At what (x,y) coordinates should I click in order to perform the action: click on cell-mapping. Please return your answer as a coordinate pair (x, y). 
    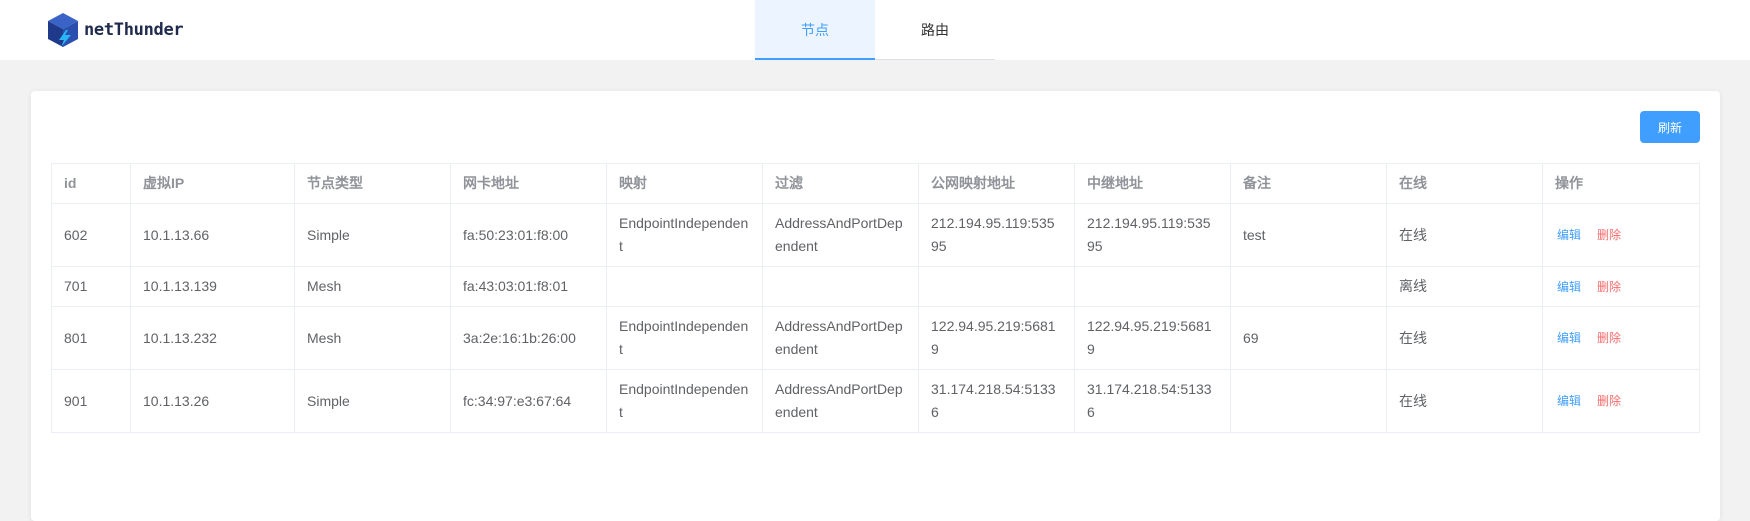
    Looking at the image, I should click on (684, 286).